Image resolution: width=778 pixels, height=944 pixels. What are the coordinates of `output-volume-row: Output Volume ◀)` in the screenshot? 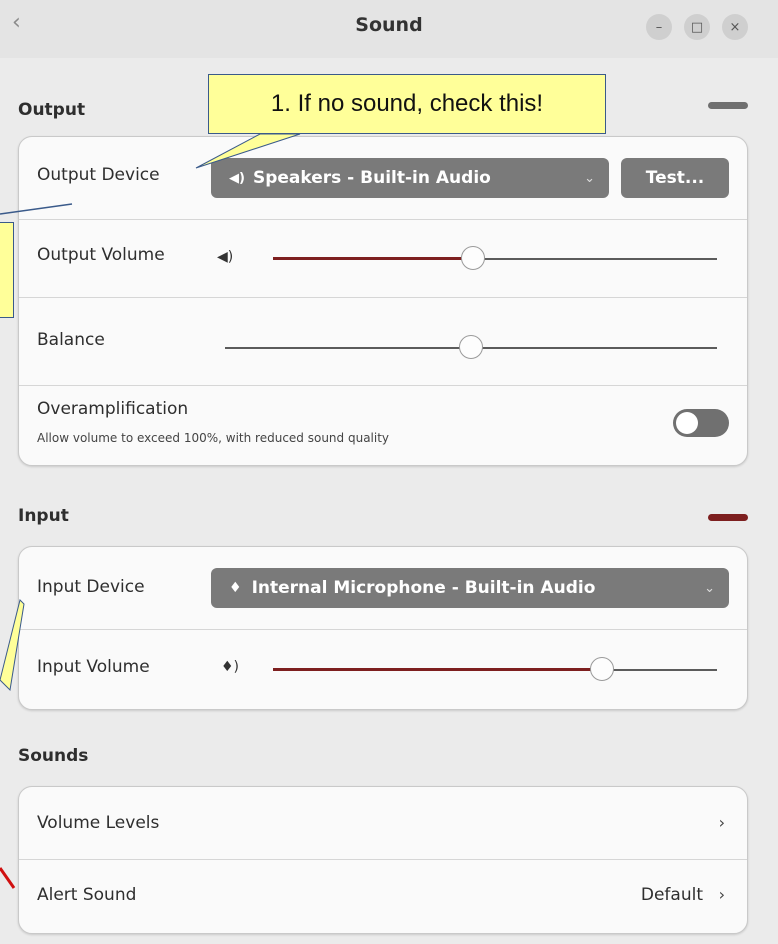 It's located at (383, 258).